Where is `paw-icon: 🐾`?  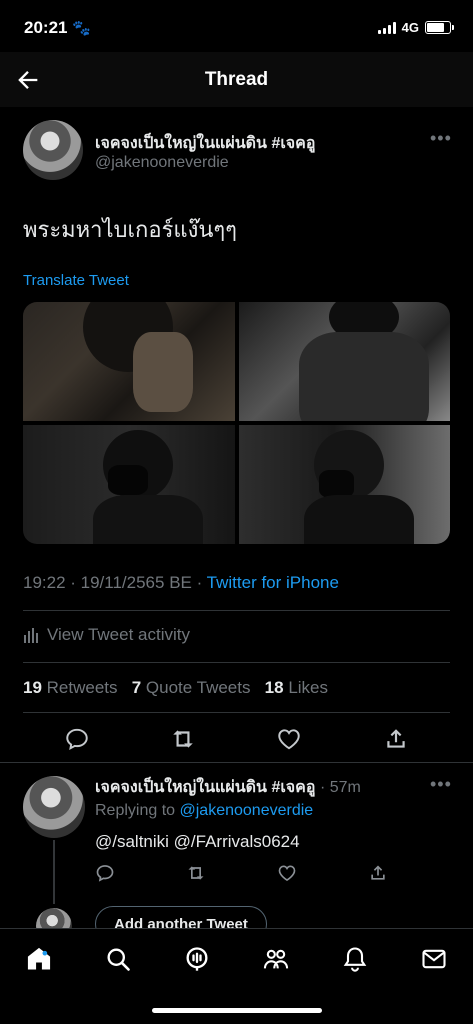
paw-icon: 🐾 is located at coordinates (81, 28).